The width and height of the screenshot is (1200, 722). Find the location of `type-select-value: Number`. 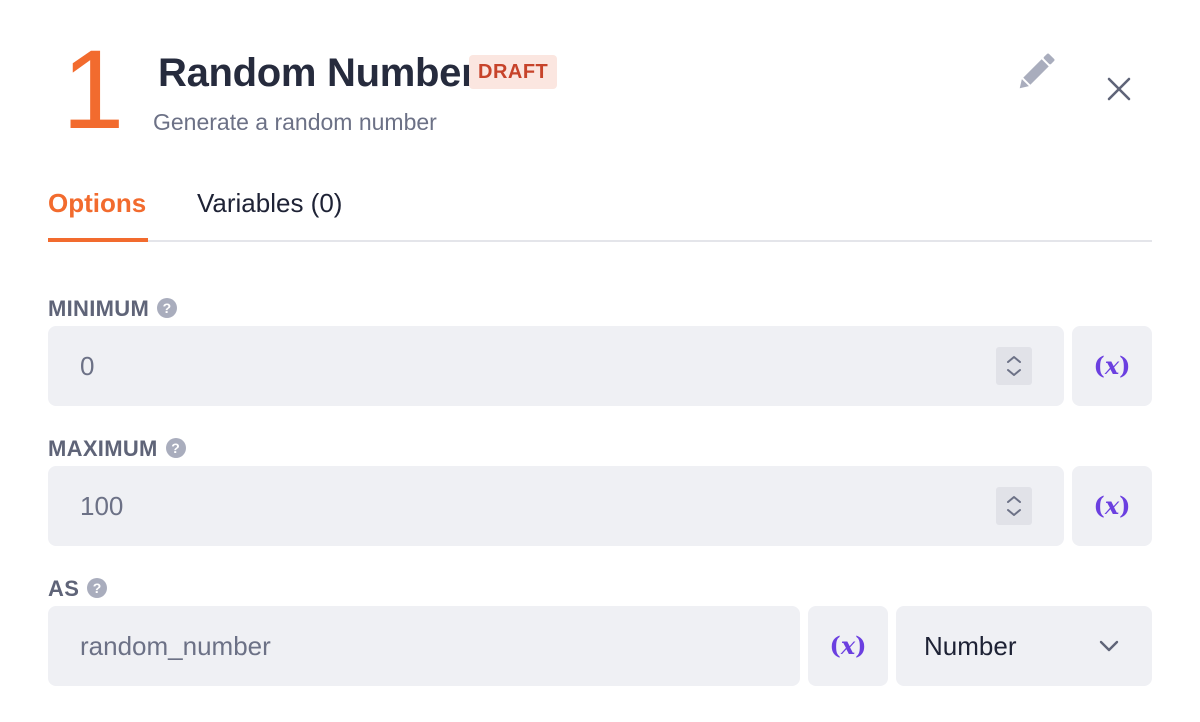

type-select-value: Number is located at coordinates (970, 646).